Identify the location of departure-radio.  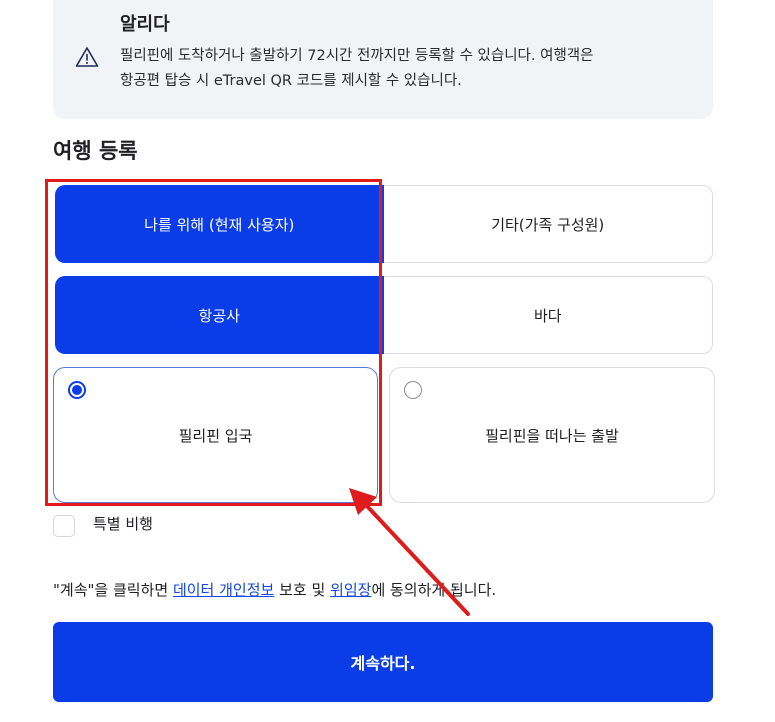
(413, 390).